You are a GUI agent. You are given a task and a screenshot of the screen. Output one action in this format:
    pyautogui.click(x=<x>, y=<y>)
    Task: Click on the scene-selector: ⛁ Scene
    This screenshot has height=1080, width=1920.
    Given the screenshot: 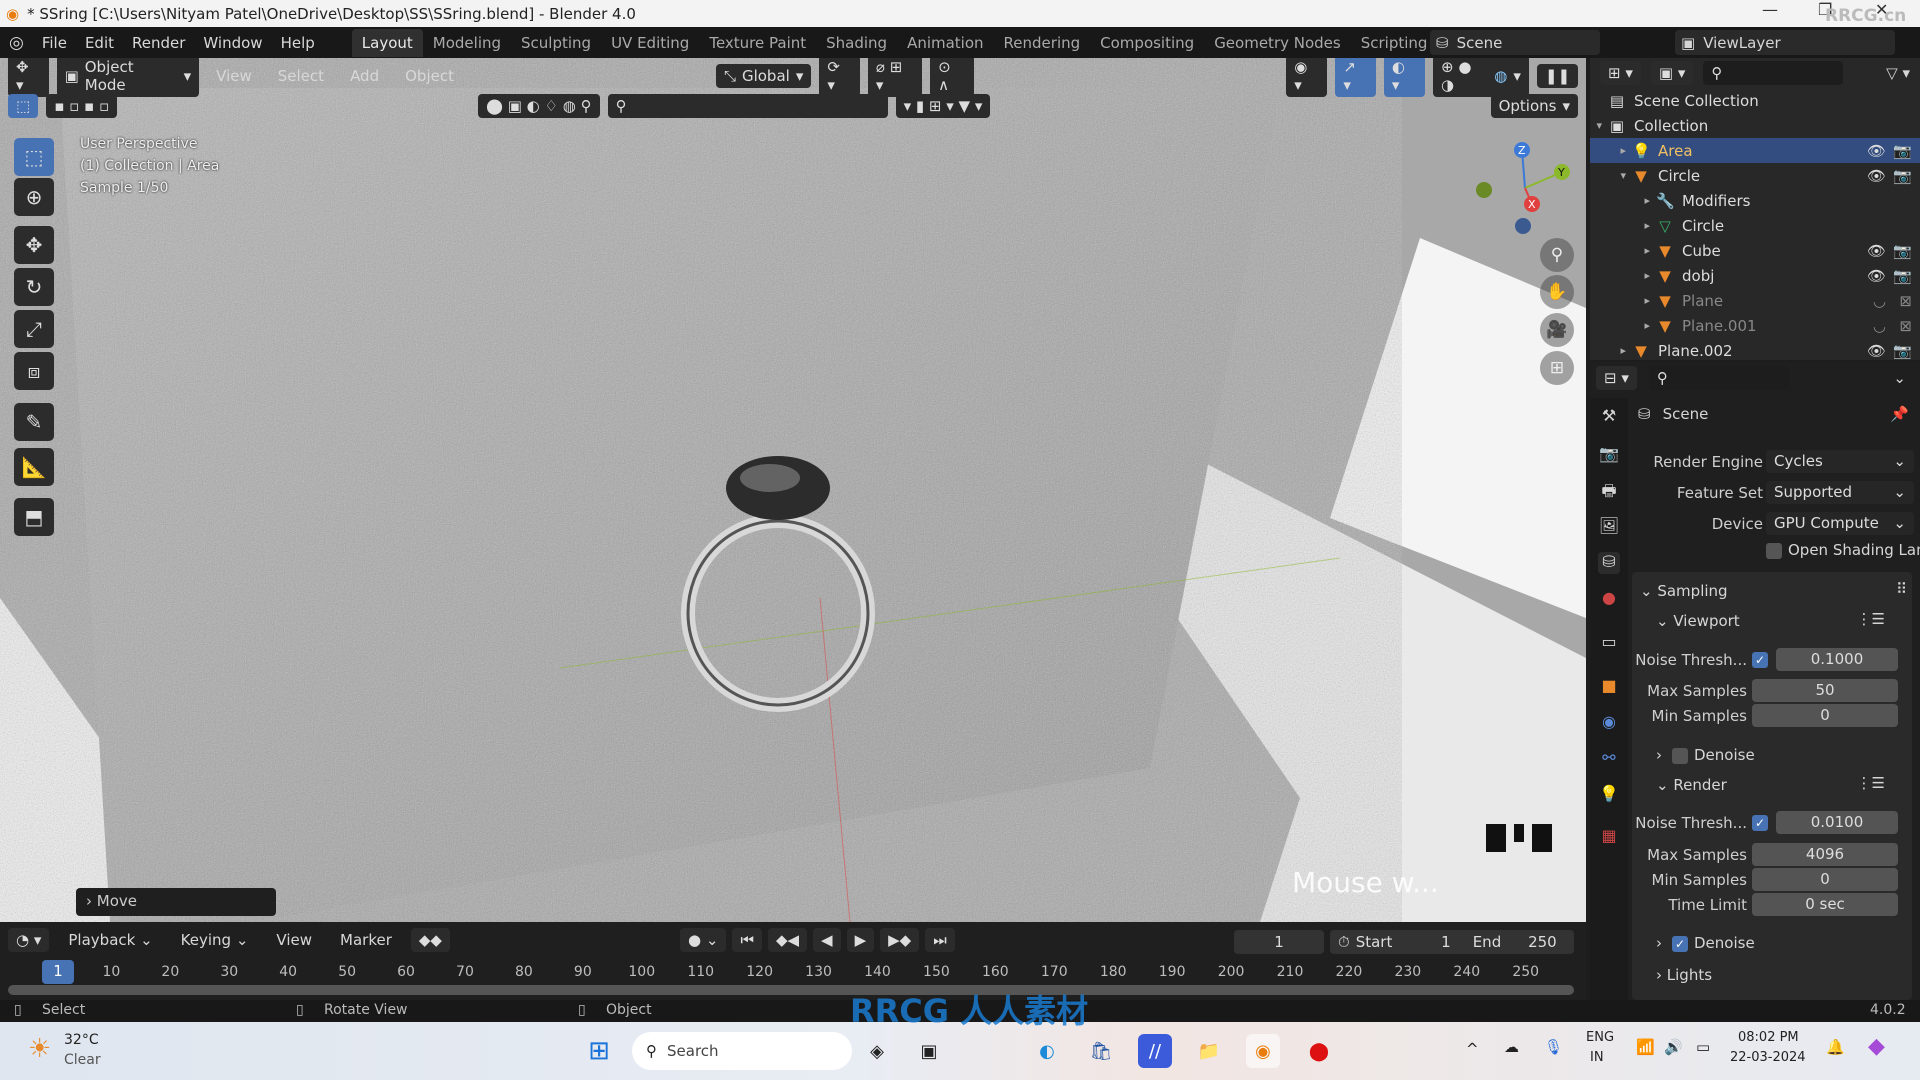 What is the action you would take?
    pyautogui.click(x=1515, y=42)
    